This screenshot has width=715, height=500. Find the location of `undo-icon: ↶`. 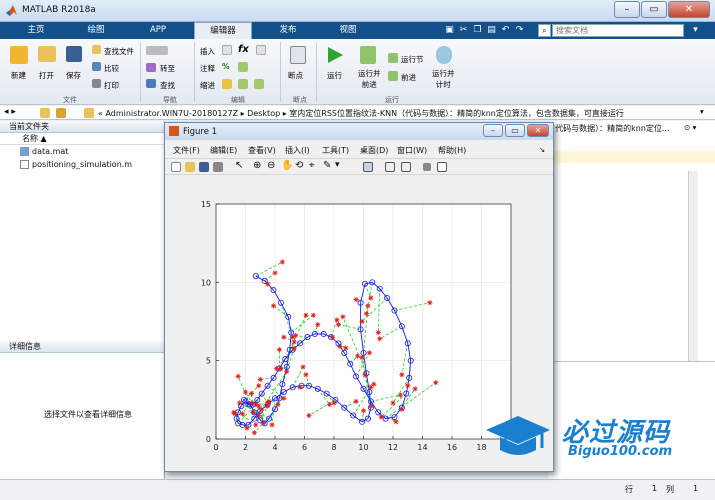

undo-icon: ↶ is located at coordinates (505, 30).